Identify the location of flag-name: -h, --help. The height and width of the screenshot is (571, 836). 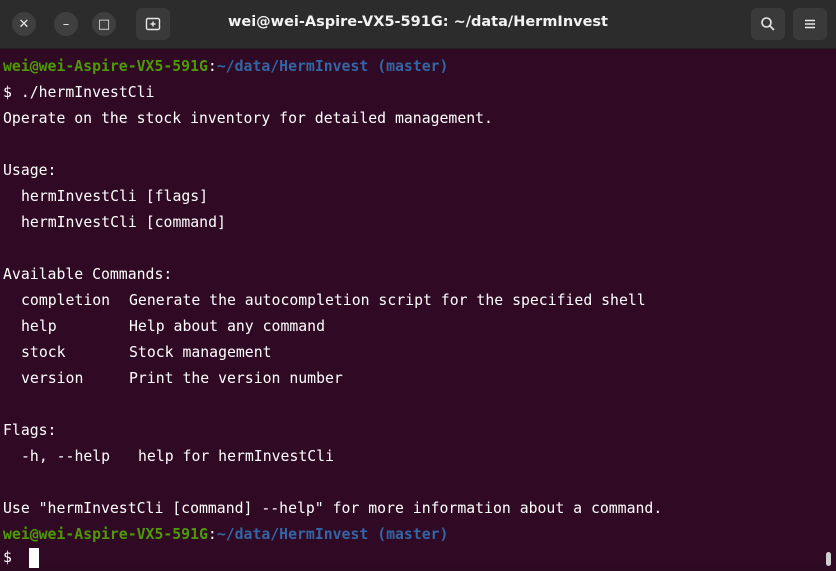
(66, 456).